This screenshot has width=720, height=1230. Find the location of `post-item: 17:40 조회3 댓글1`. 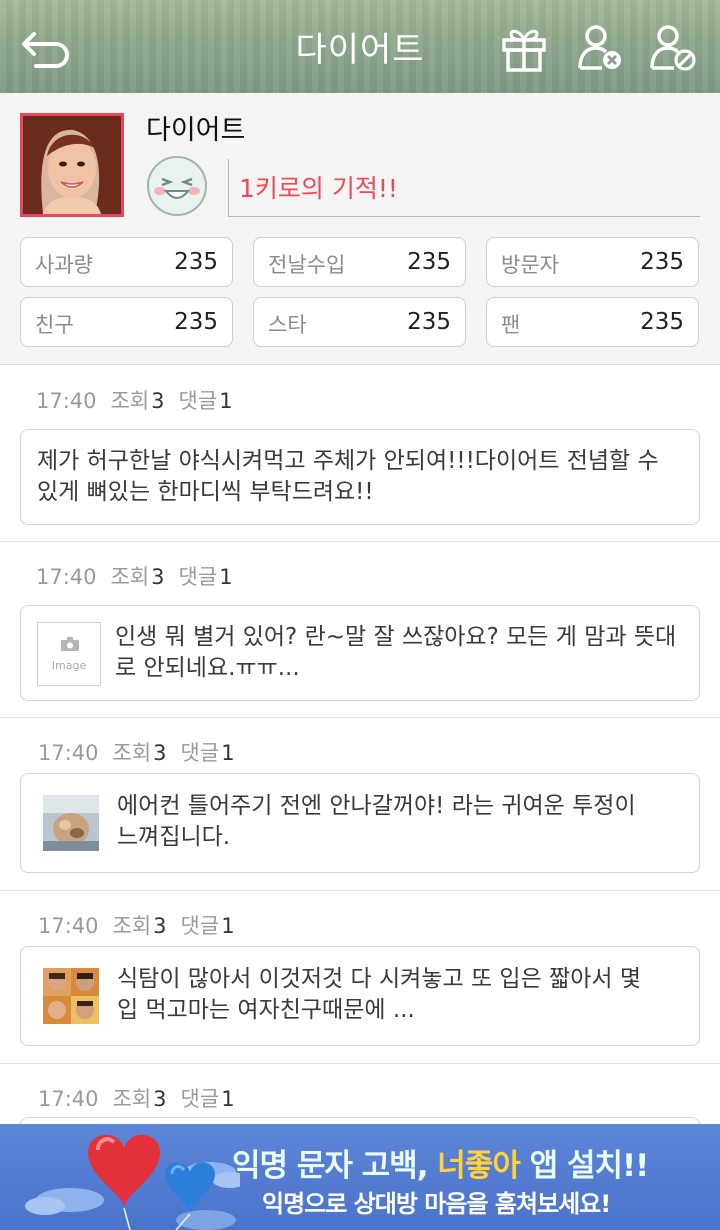

post-item: 17:40 조회3 댓글1 is located at coordinates (360, 1105).